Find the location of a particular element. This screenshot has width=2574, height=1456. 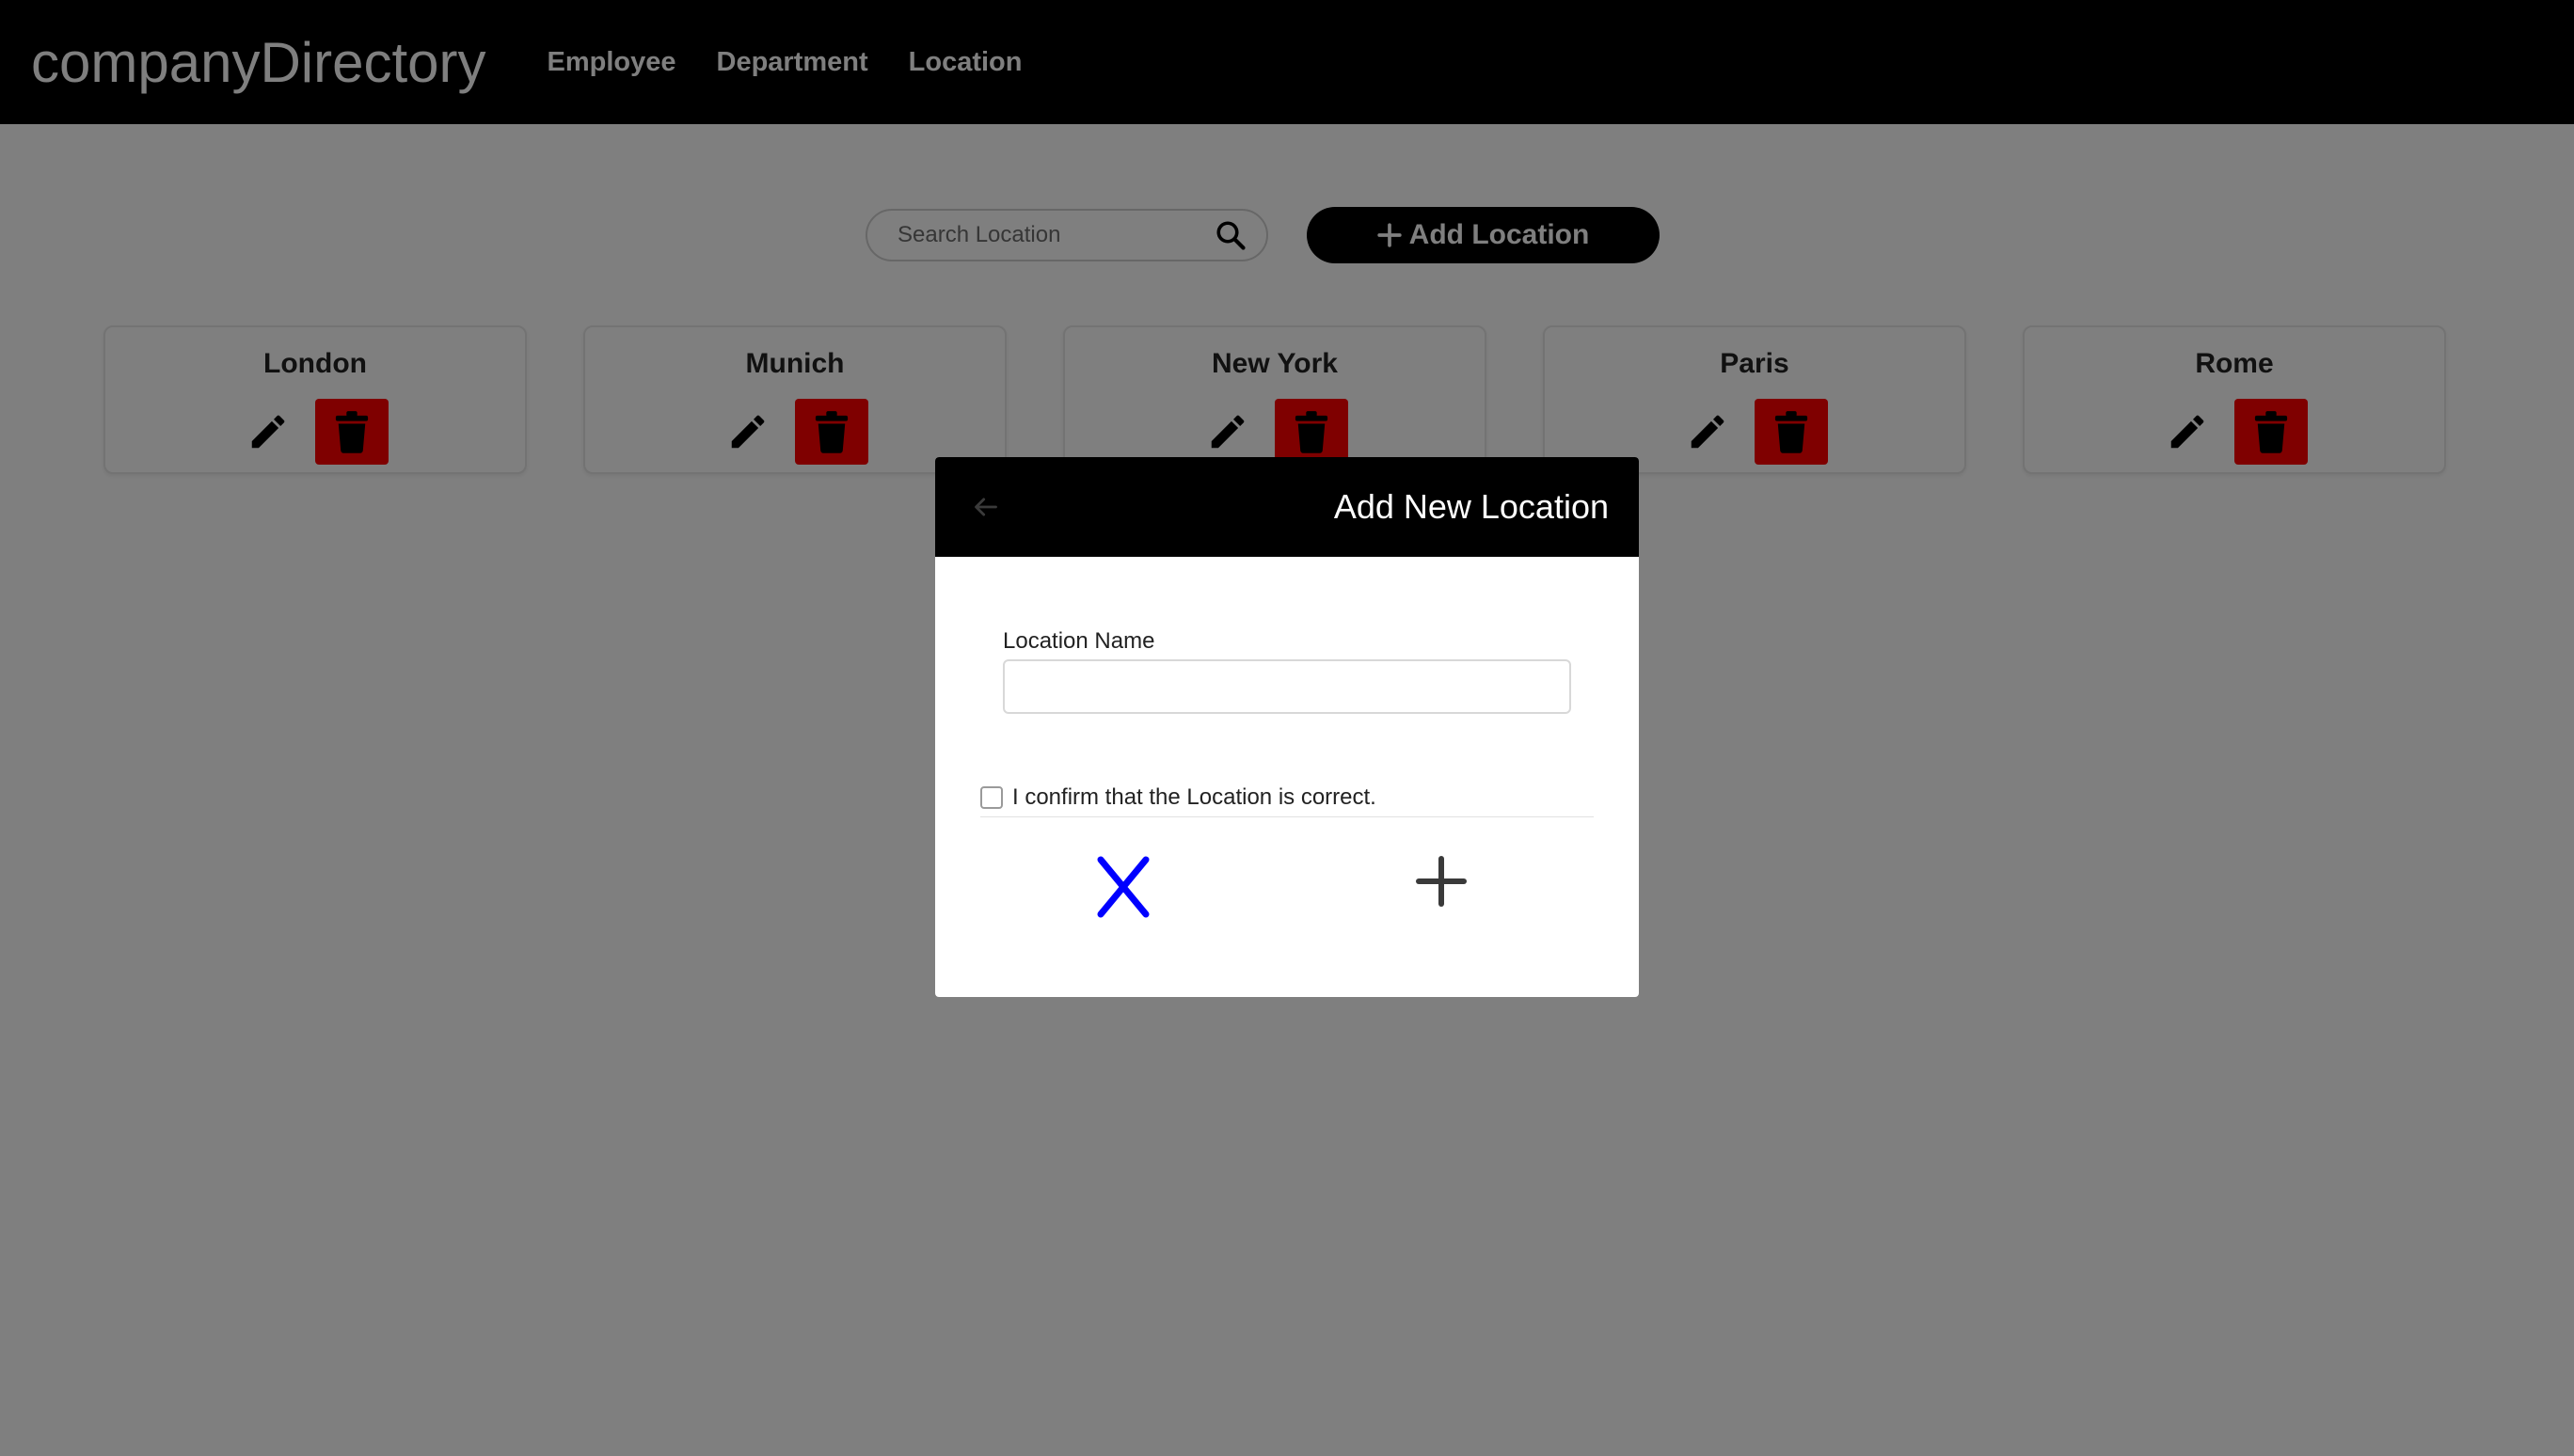

confirm-checkbox is located at coordinates (991, 797).